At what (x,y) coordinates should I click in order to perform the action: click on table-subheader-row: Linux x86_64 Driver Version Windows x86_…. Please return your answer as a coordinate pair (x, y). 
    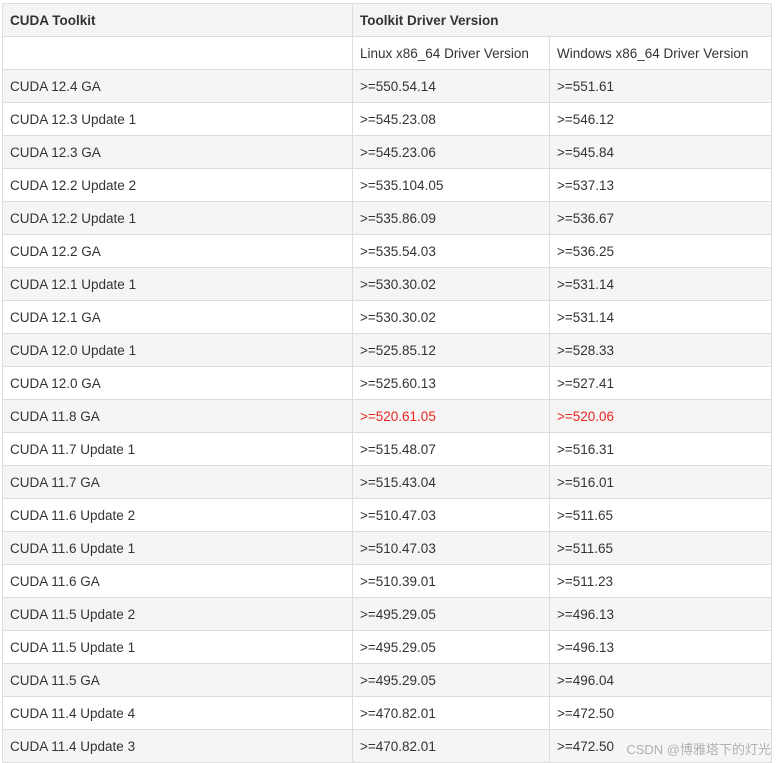
    Looking at the image, I should click on (387, 53).